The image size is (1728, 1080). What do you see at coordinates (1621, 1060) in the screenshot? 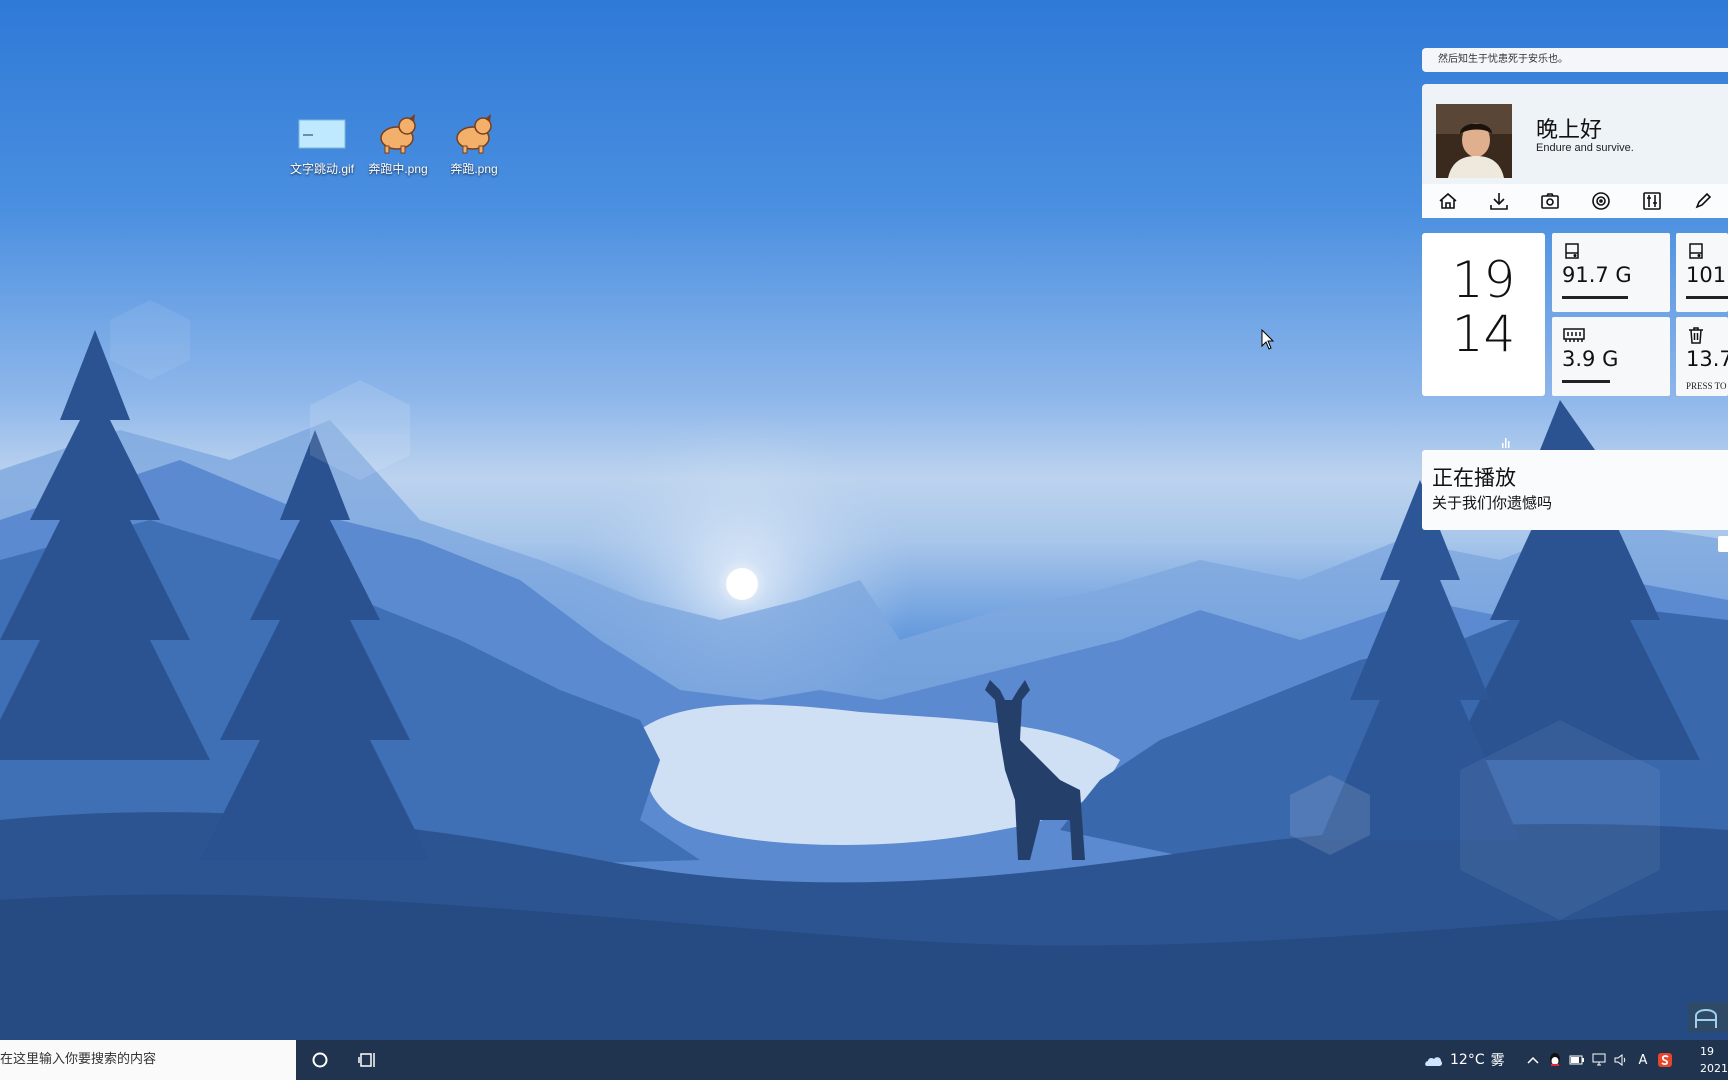
I see `volume-icon` at bounding box center [1621, 1060].